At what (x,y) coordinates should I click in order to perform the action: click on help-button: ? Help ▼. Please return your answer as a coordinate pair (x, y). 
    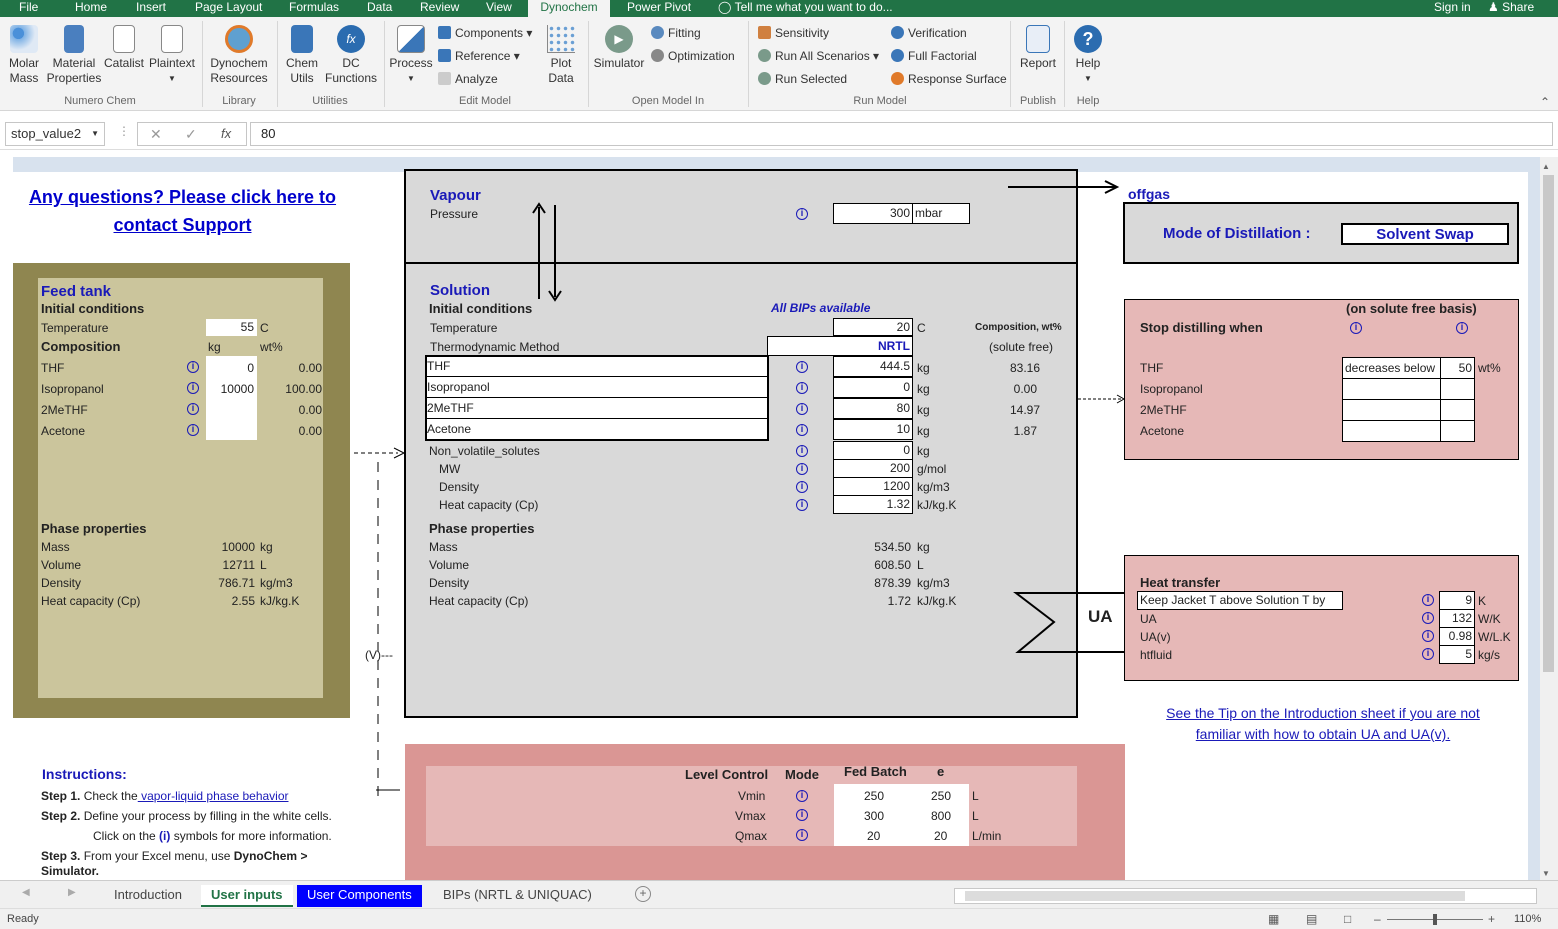
    Looking at the image, I should click on (1088, 55).